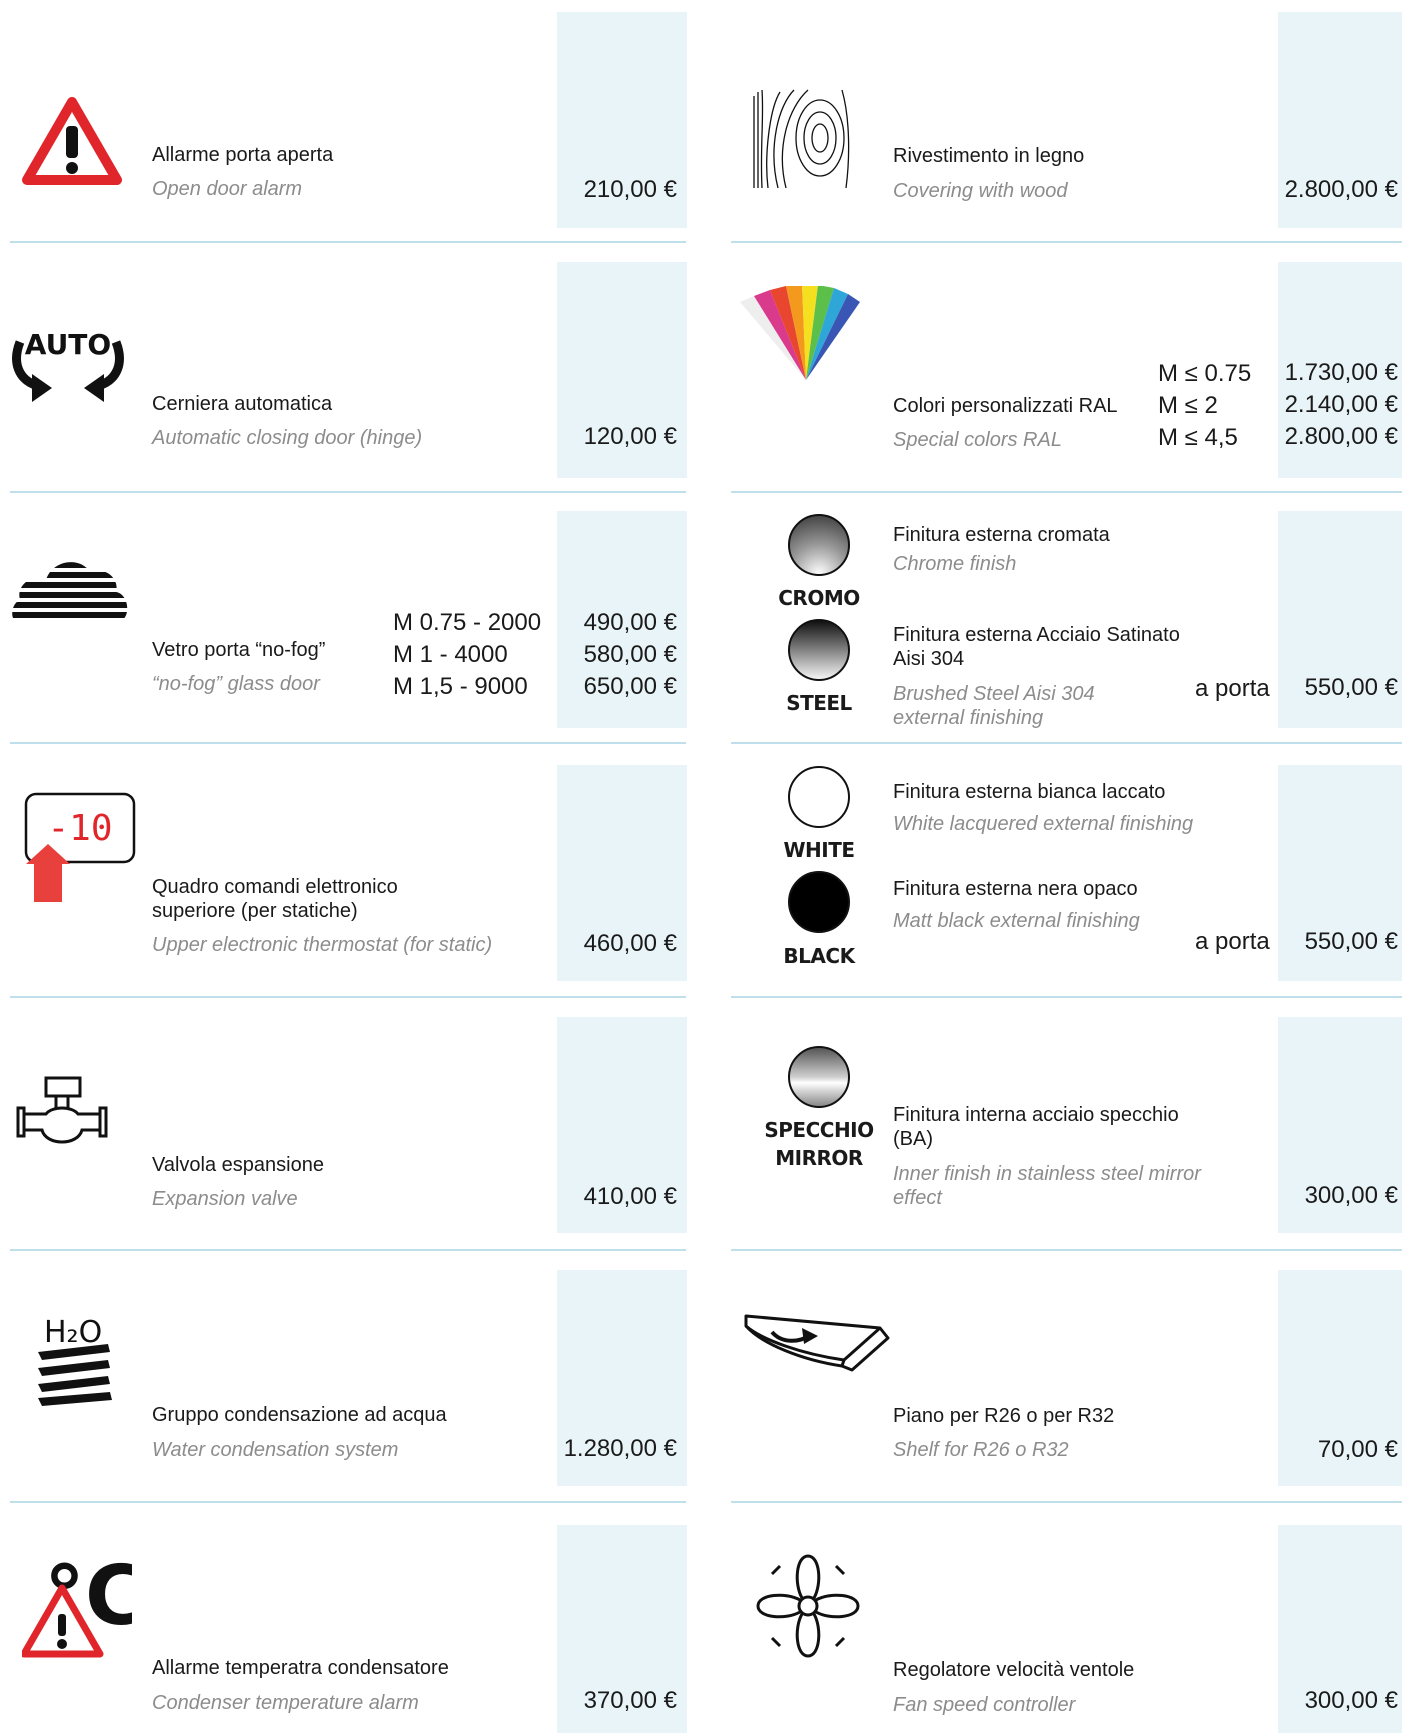  Describe the element at coordinates (1016, 921) in the screenshot. I see `item-english: Matt black external finishing` at that location.